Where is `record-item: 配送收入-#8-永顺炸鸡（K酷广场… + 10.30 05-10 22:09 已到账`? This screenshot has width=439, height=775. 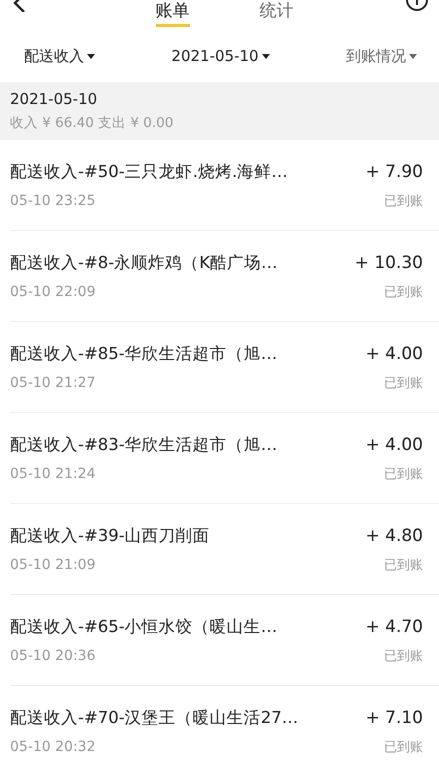
record-item: 配送收入-#8-永顺炸鸡（K酷广场… + 10.30 05-10 22:09 已到账 is located at coordinates (224, 276).